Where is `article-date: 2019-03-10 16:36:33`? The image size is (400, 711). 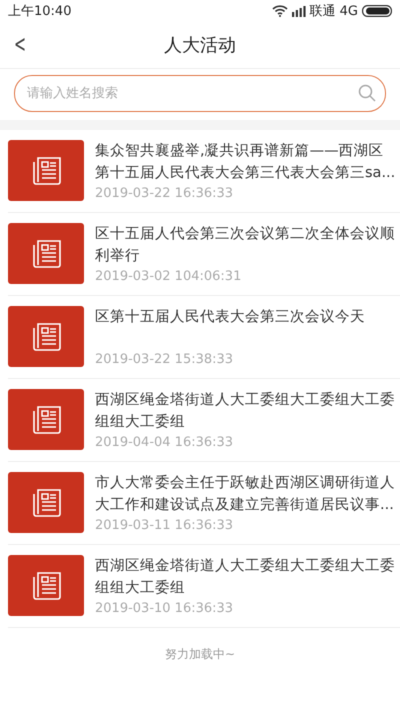
article-date: 2019-03-10 16:36:33 is located at coordinates (164, 608).